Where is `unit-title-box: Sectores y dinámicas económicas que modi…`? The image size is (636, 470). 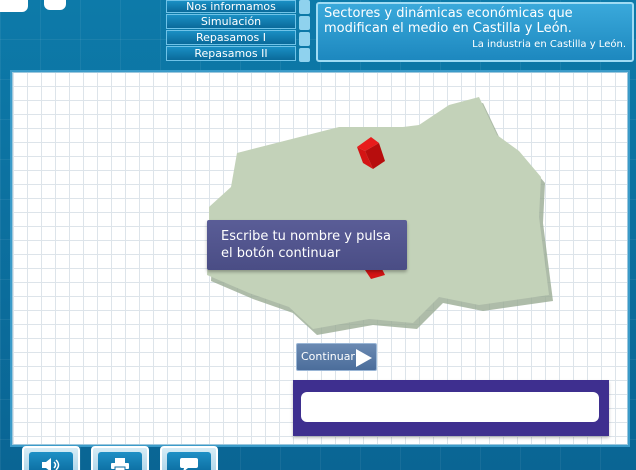
unit-title-box: Sectores y dinámicas económicas que modi… is located at coordinates (475, 32).